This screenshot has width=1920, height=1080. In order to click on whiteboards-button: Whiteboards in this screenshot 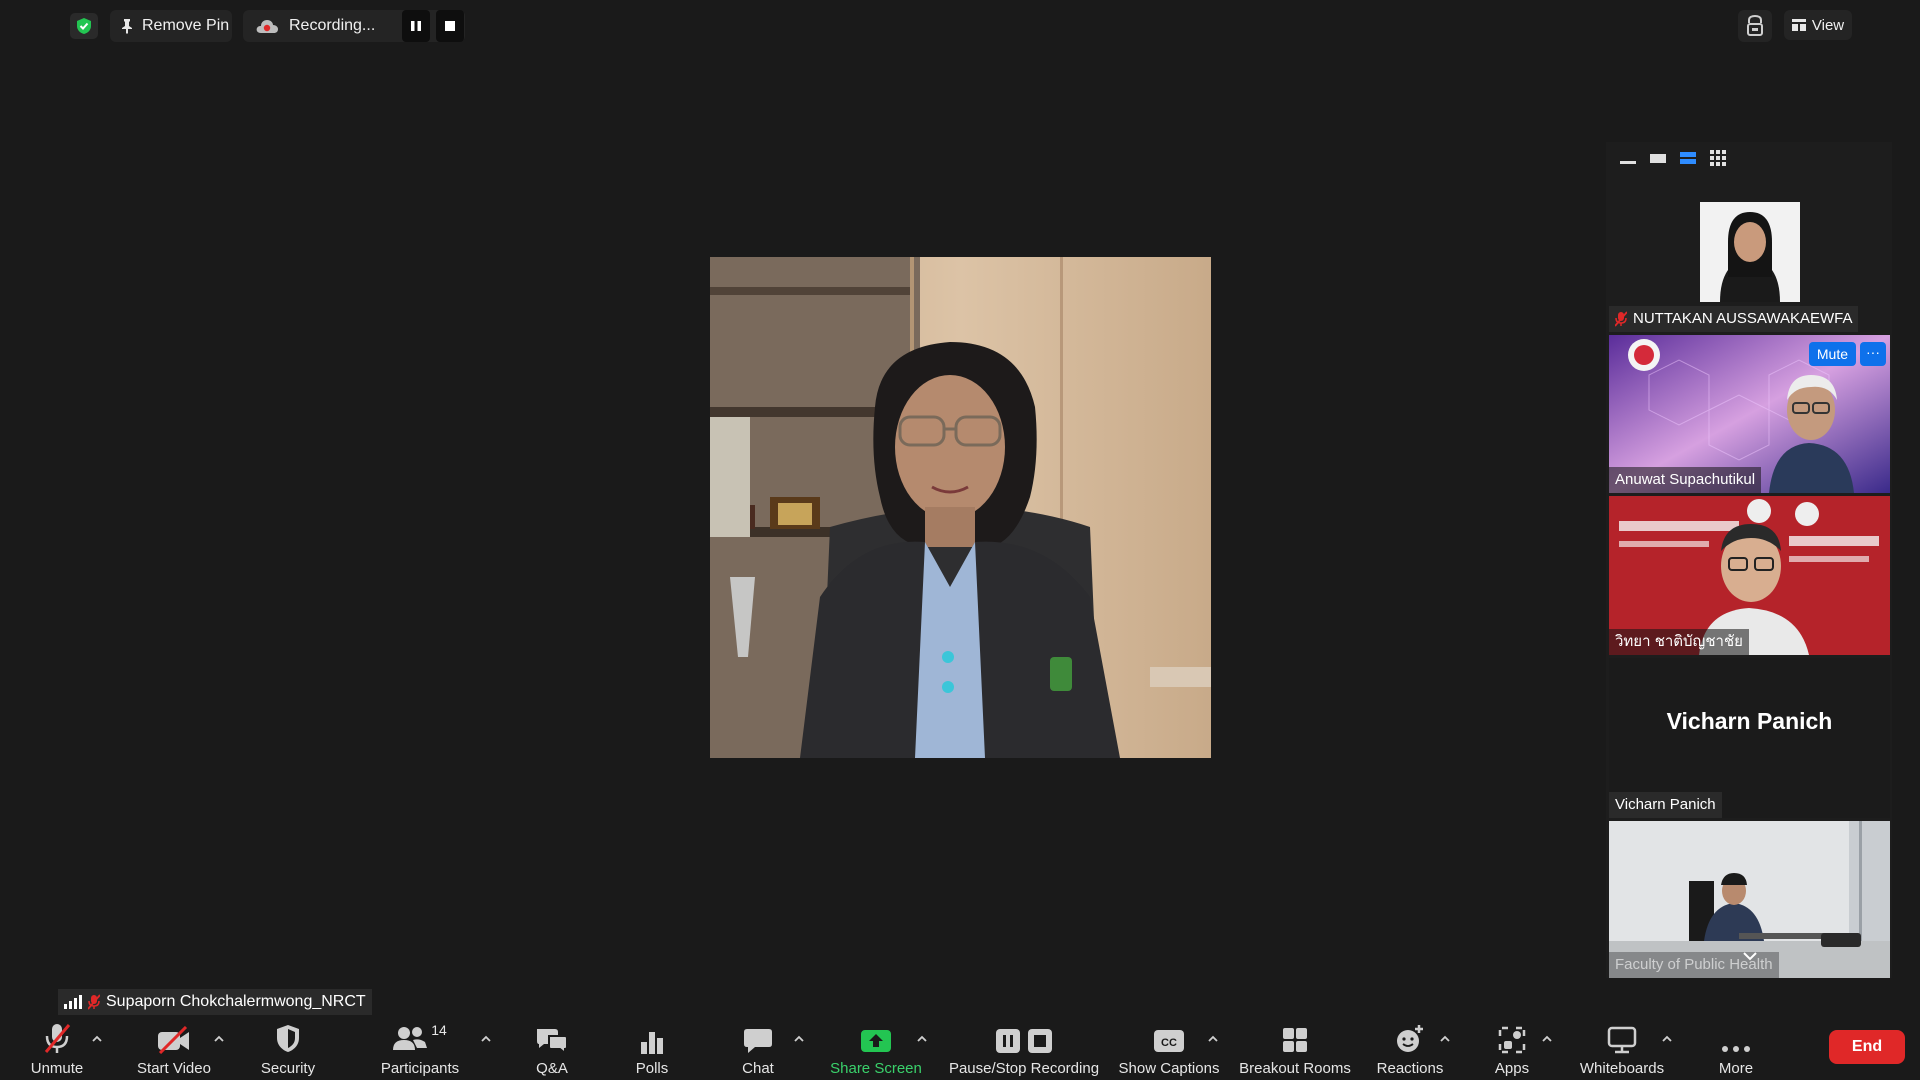, I will do `click(1622, 1048)`.